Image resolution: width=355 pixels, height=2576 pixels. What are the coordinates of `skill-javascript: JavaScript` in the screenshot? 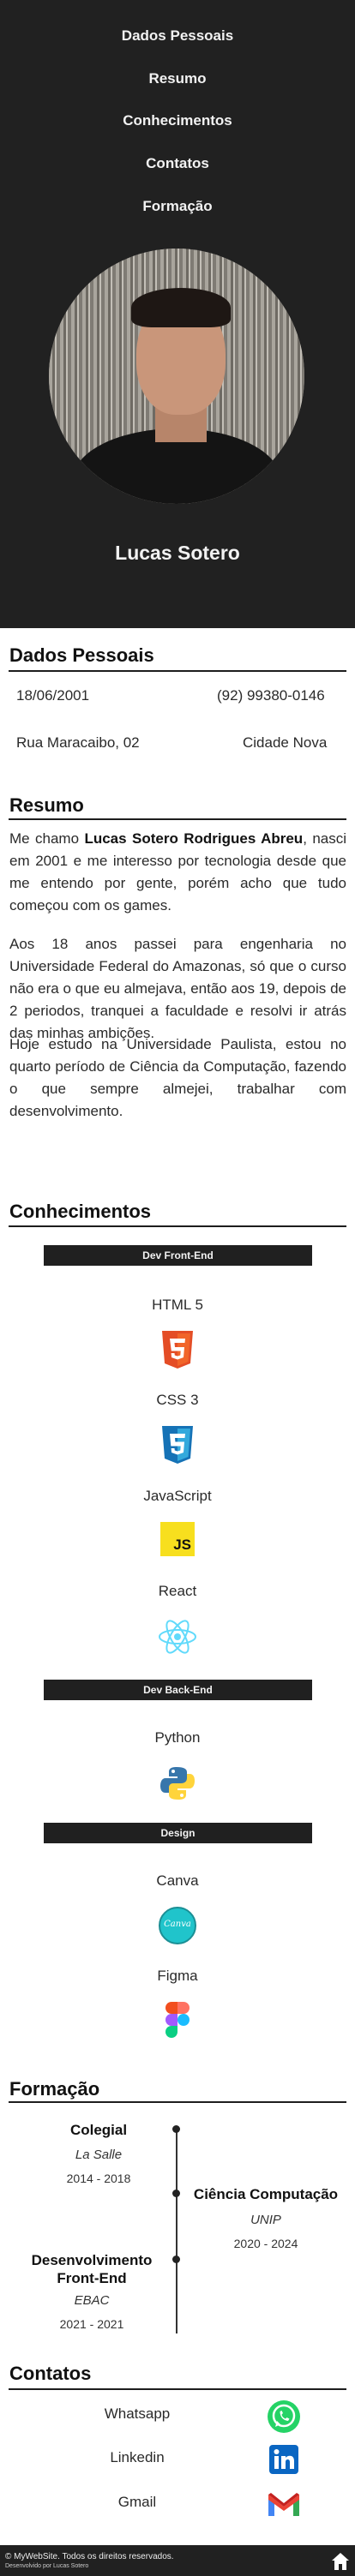 It's located at (177, 1496).